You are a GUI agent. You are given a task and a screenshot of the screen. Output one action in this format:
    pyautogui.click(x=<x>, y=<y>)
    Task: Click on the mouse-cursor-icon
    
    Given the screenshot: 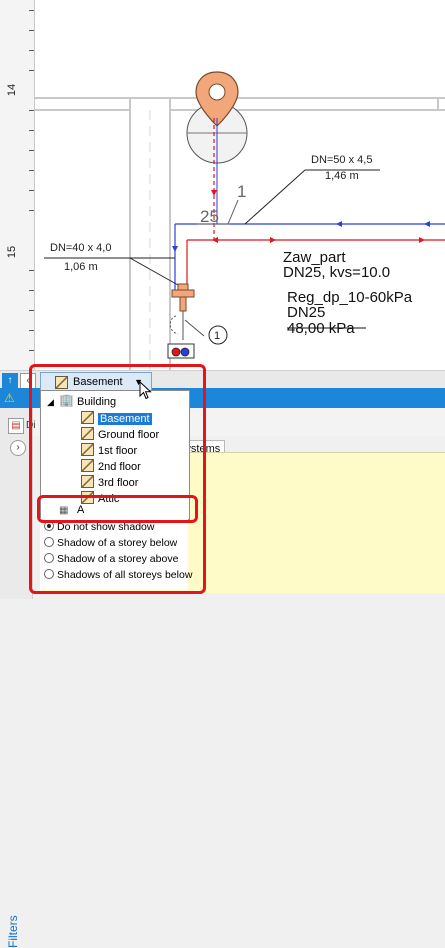 What is the action you would take?
    pyautogui.click(x=145, y=390)
    